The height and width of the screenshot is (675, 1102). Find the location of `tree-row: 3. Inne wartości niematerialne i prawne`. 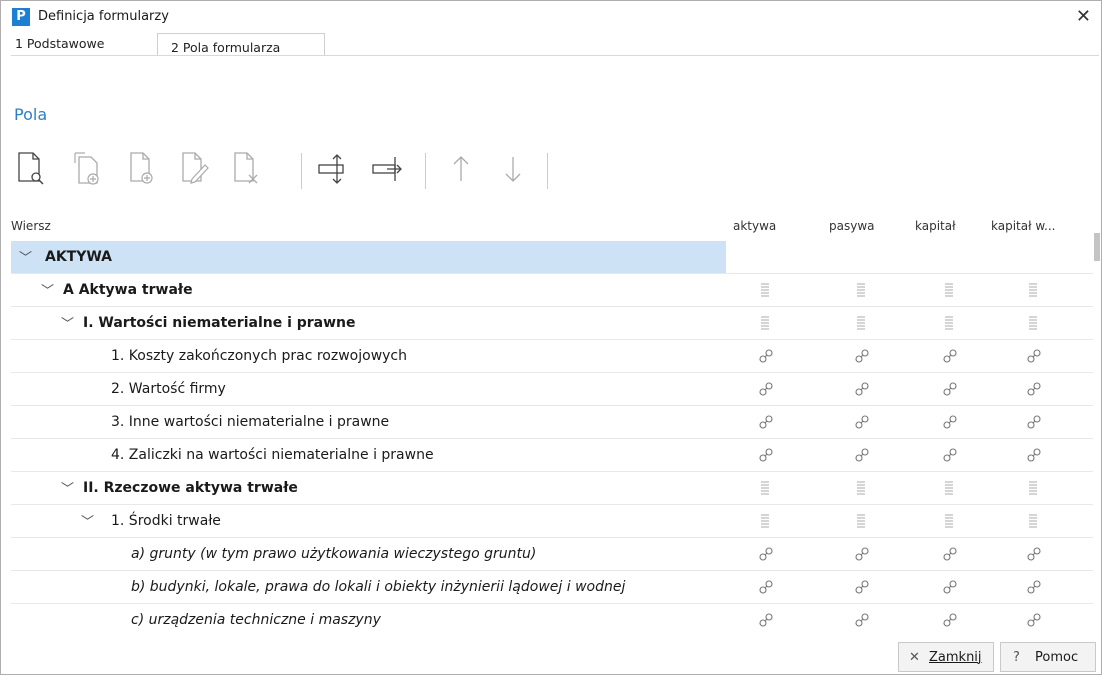

tree-row: 3. Inne wartości niematerialne i prawne is located at coordinates (552, 422).